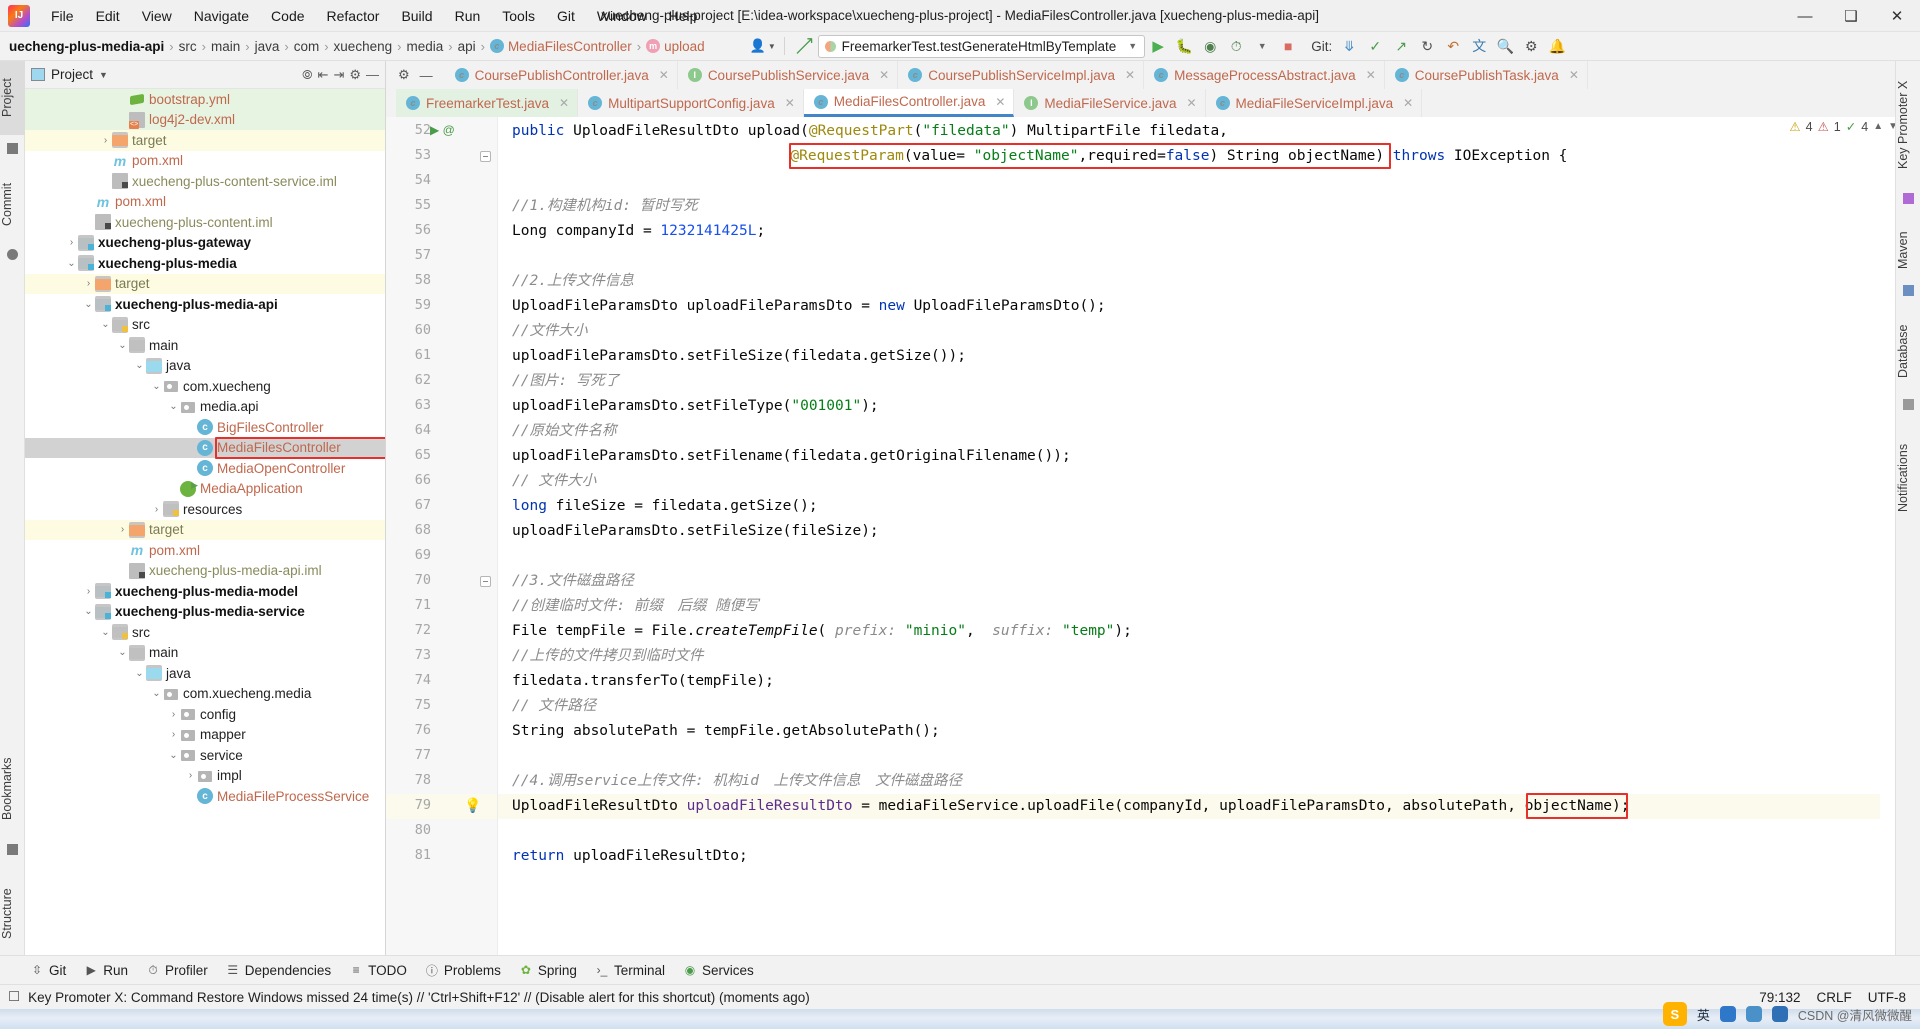 Image resolution: width=1920 pixels, height=1029 pixels. What do you see at coordinates (564, 431) in the screenshot?
I see `code-line: //原始文件名称` at bounding box center [564, 431].